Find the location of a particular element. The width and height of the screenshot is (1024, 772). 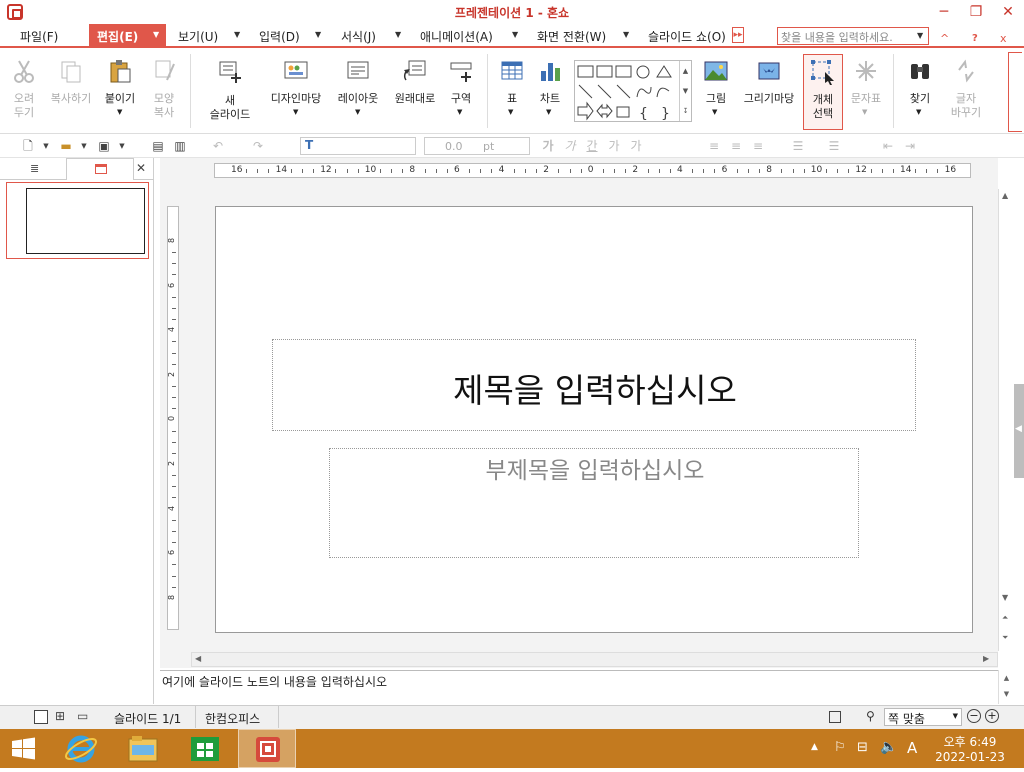

layout-button: 레이아웃 ▼ is located at coordinates (358, 91).